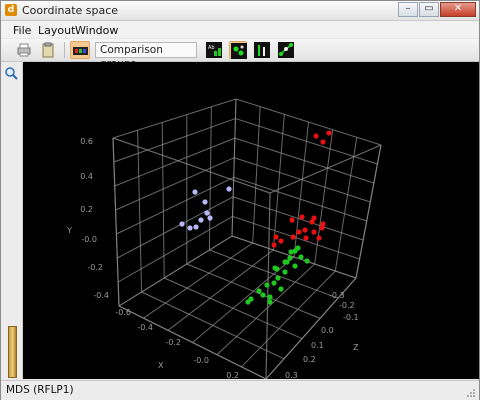 The image size is (480, 400). I want to click on maximize-button: ▭, so click(429, 9).